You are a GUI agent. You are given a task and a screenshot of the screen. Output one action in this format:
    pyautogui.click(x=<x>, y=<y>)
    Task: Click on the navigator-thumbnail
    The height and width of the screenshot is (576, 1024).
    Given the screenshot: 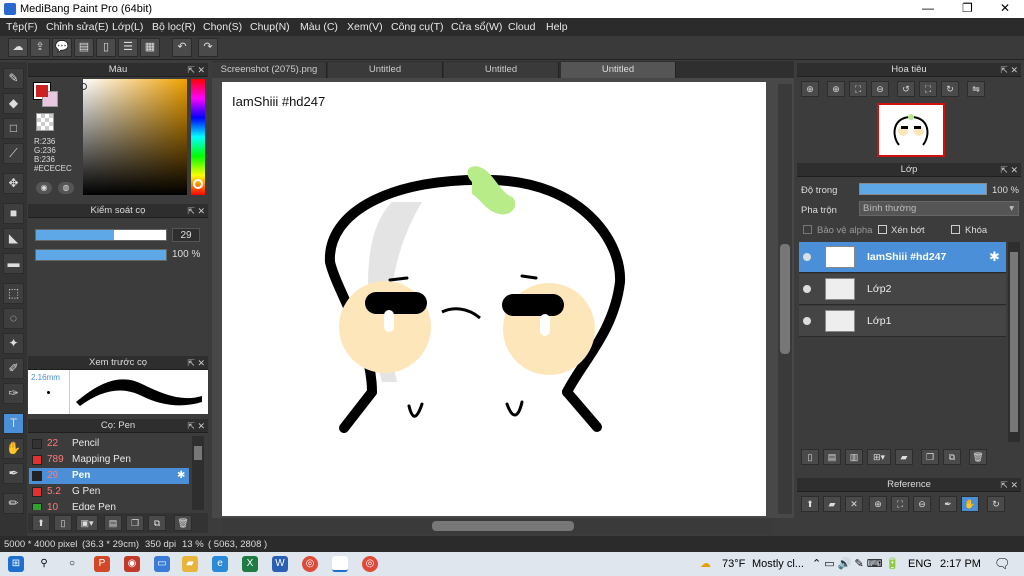 What is the action you would take?
    pyautogui.click(x=911, y=130)
    